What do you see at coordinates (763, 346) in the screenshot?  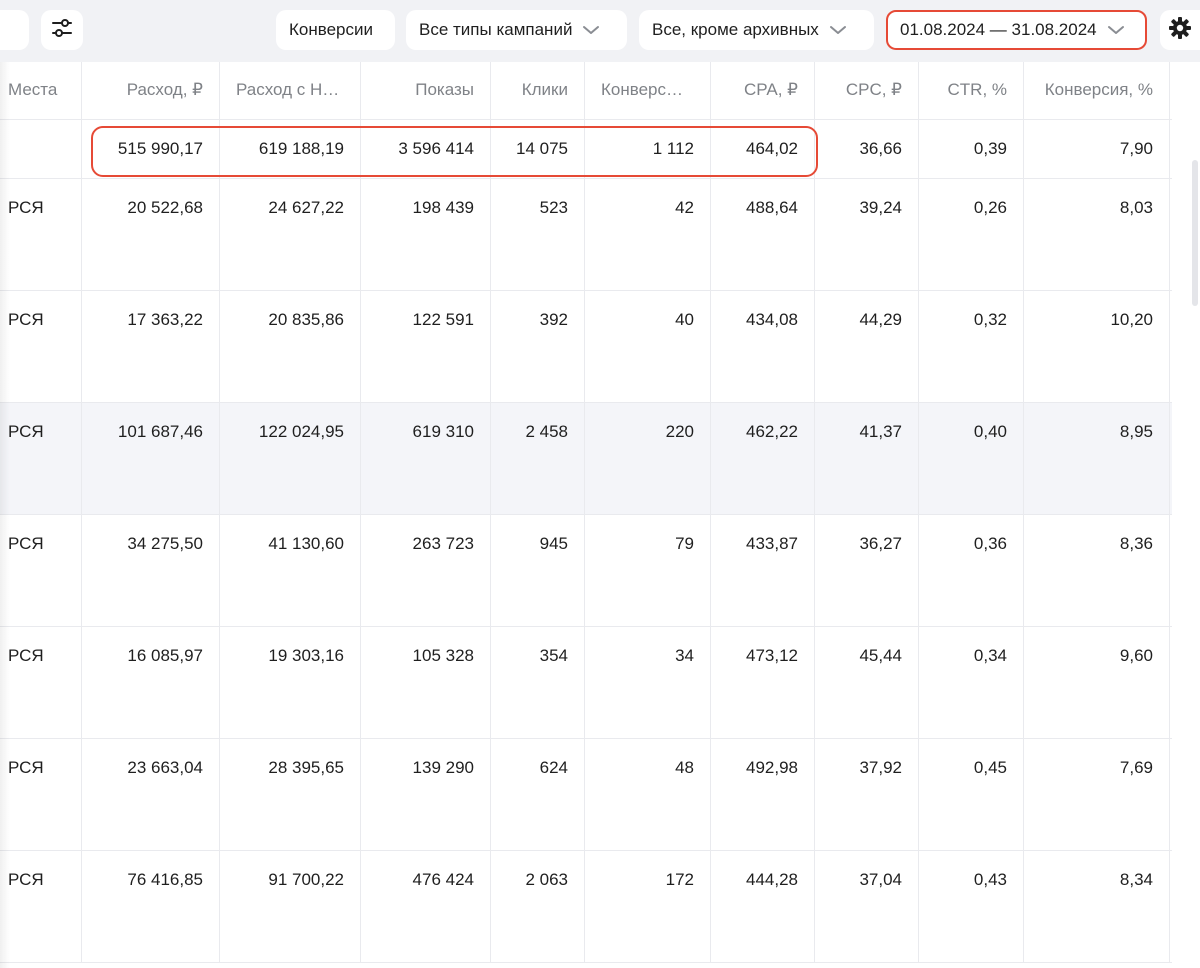 I see `table-cell: 434,08` at bounding box center [763, 346].